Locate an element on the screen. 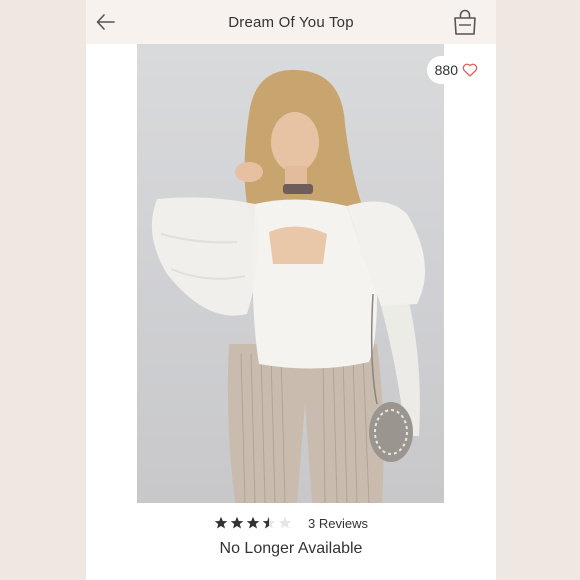 This screenshot has height=580, width=580. shopping-bag-icon is located at coordinates (465, 22).